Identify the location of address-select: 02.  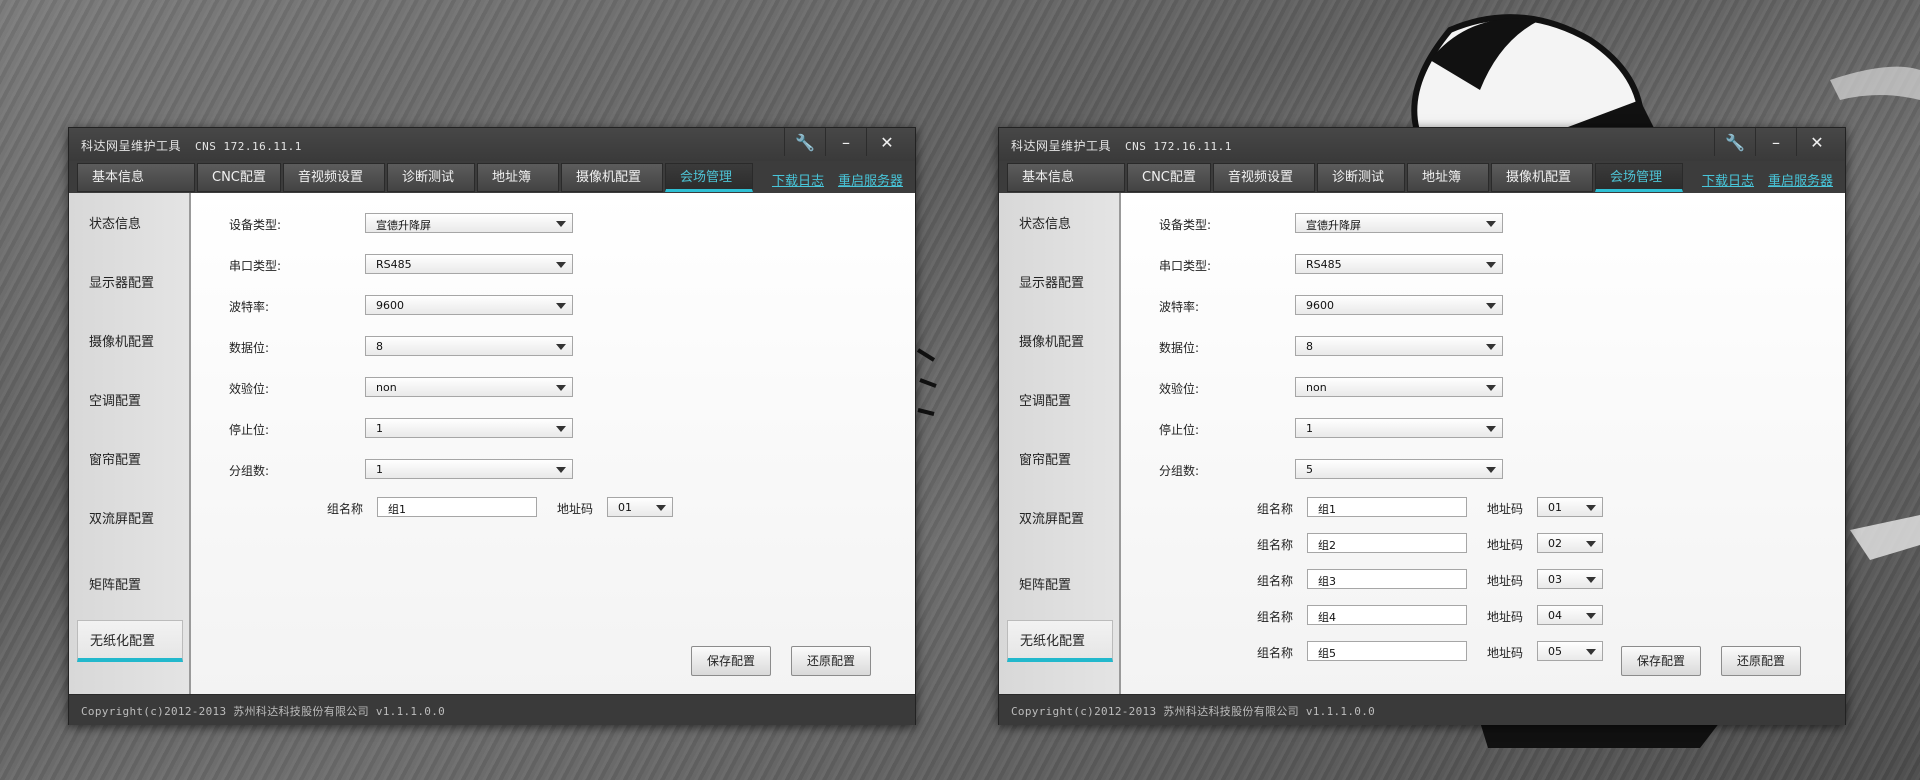
(1570, 543).